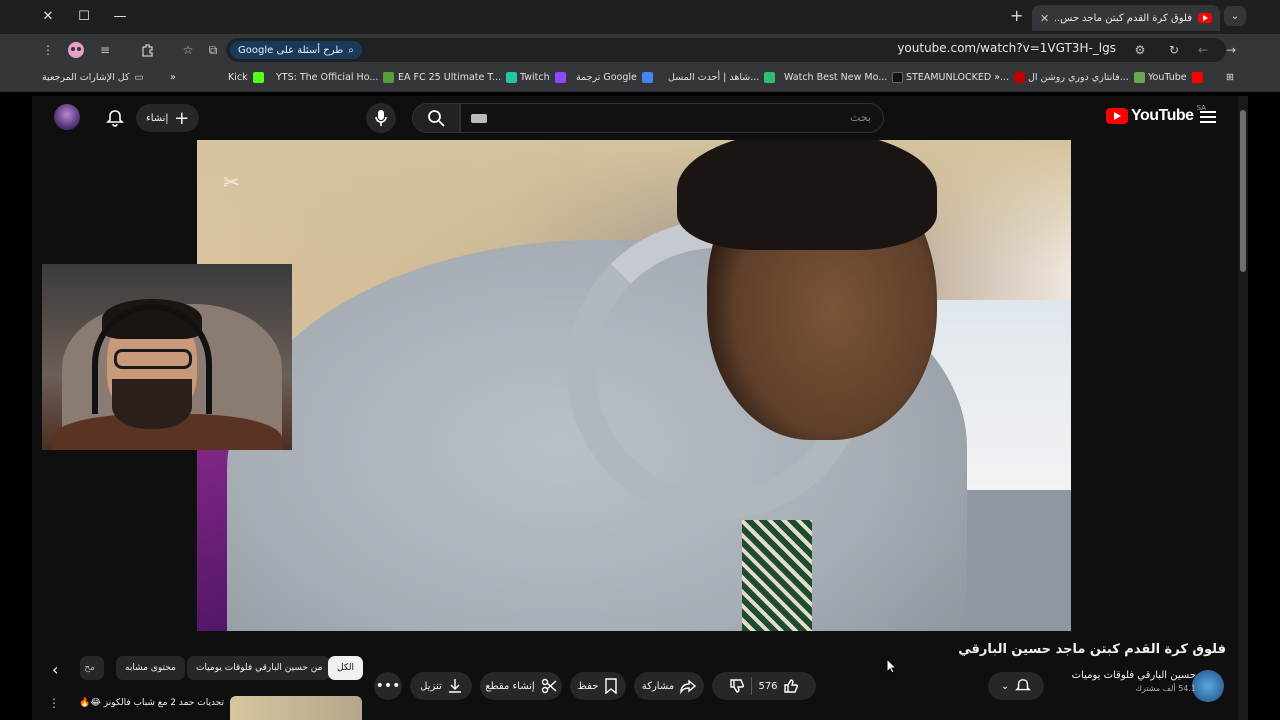  Describe the element at coordinates (188, 50) in the screenshot. I see `bookmark-star-icon: ☆` at that location.